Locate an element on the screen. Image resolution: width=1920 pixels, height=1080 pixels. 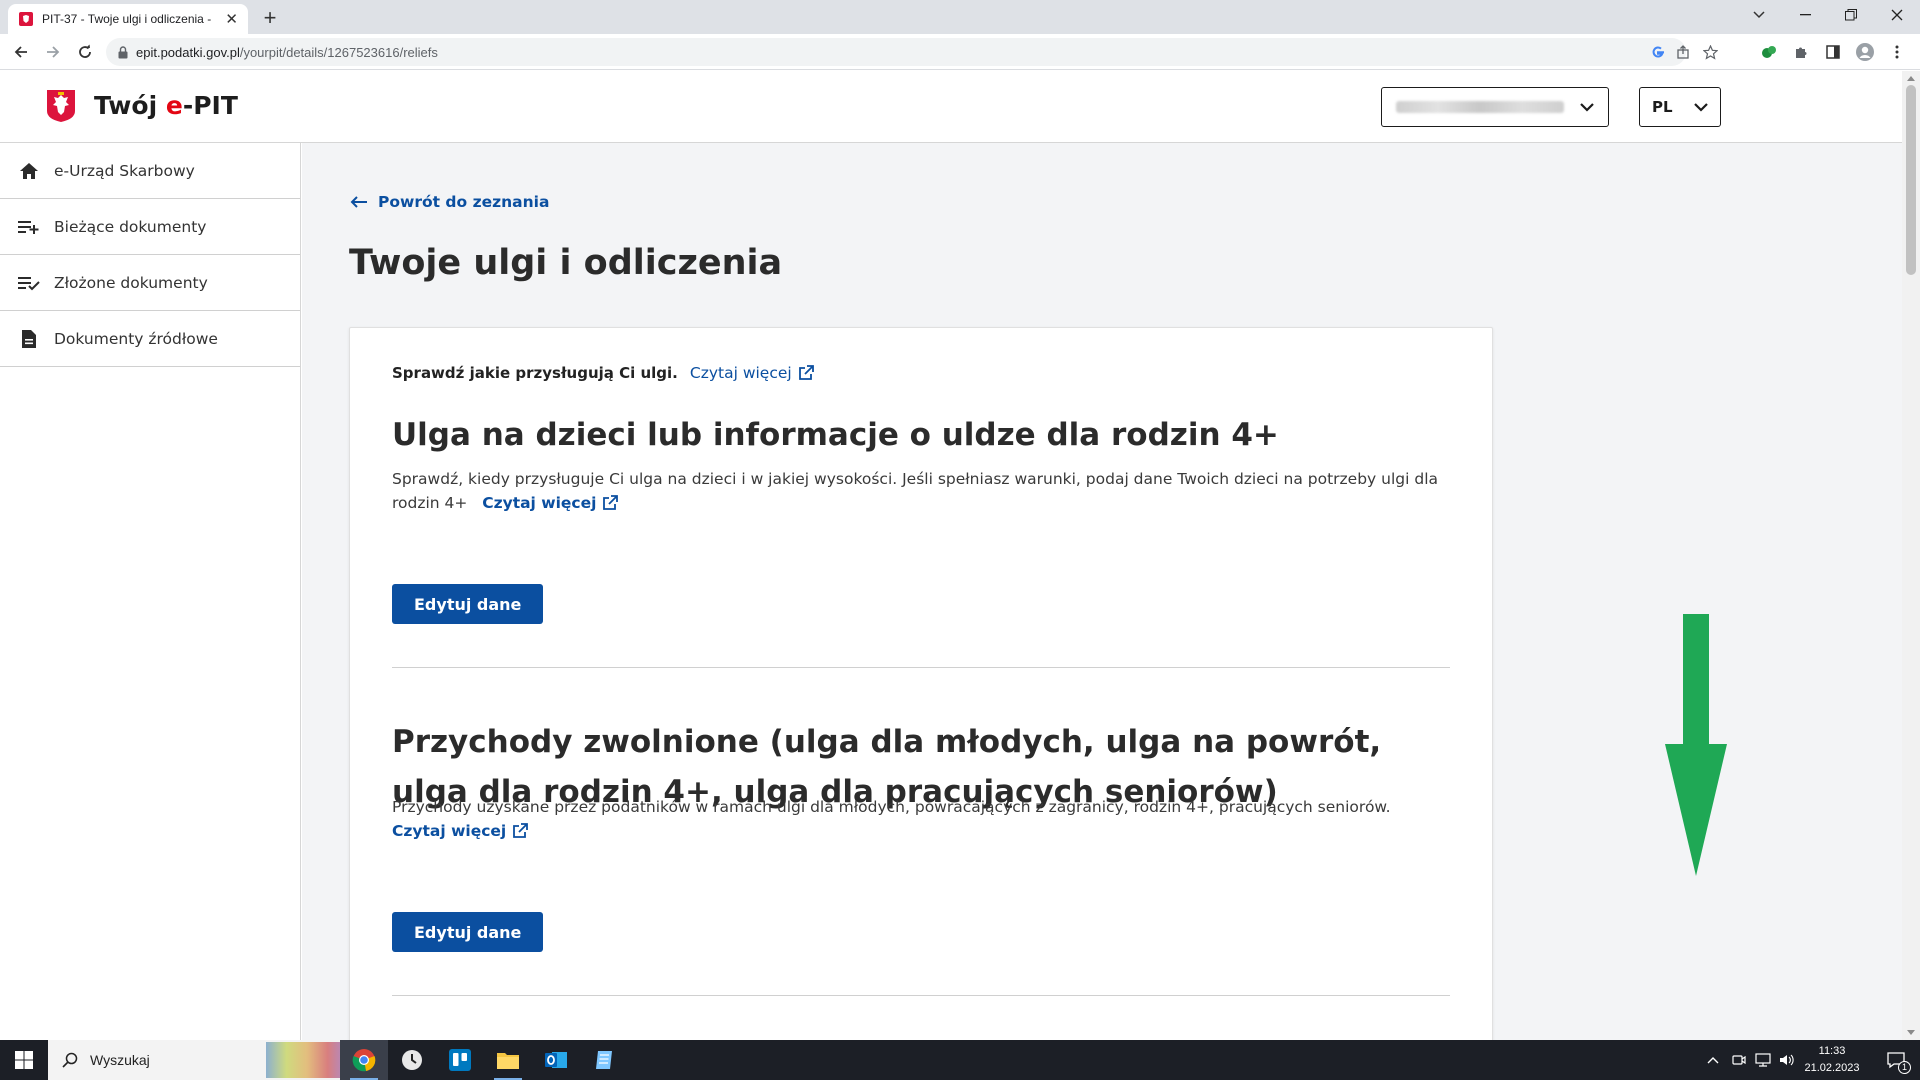
clock-date: 21.02.2023 is located at coordinates (1832, 1068).